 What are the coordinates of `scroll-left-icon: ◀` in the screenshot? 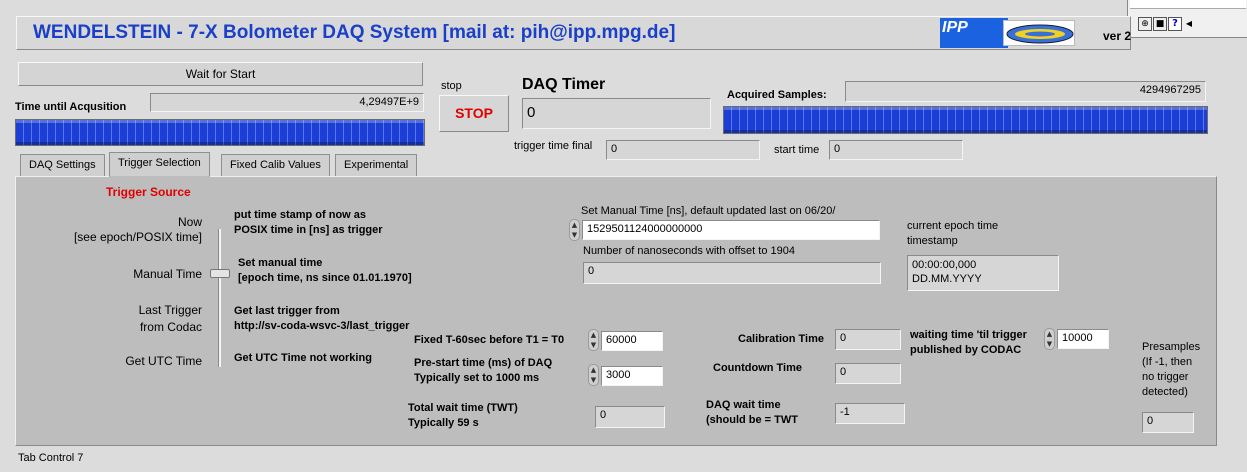 It's located at (1189, 24).